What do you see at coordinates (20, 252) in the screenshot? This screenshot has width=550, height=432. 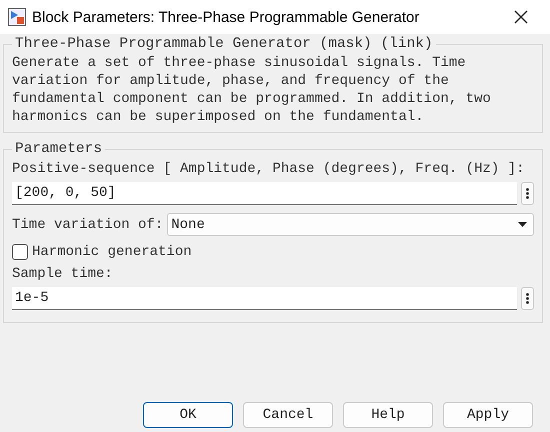 I see `checkbox` at bounding box center [20, 252].